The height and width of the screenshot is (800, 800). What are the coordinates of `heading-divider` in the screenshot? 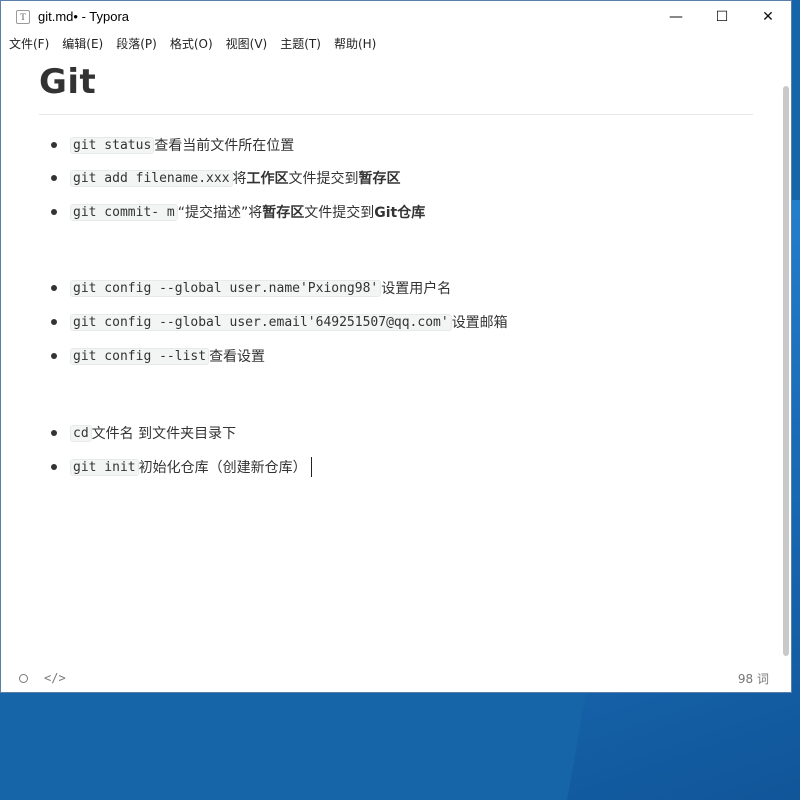 It's located at (396, 114).